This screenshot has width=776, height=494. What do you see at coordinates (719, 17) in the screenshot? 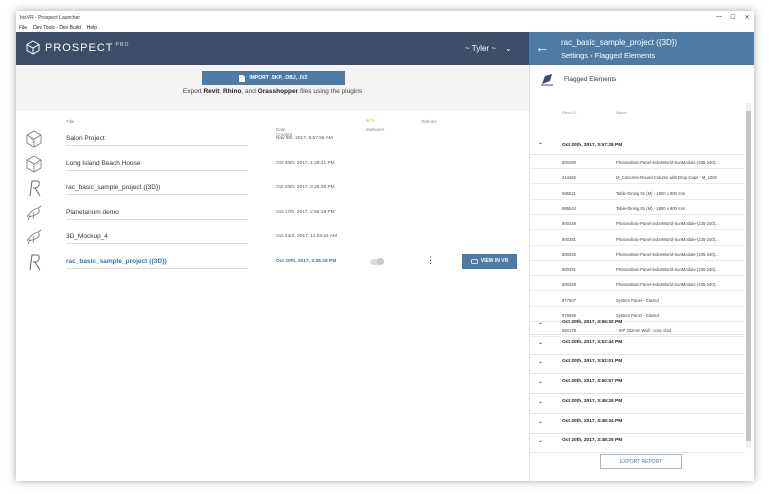
I see `minimize-button: —` at bounding box center [719, 17].